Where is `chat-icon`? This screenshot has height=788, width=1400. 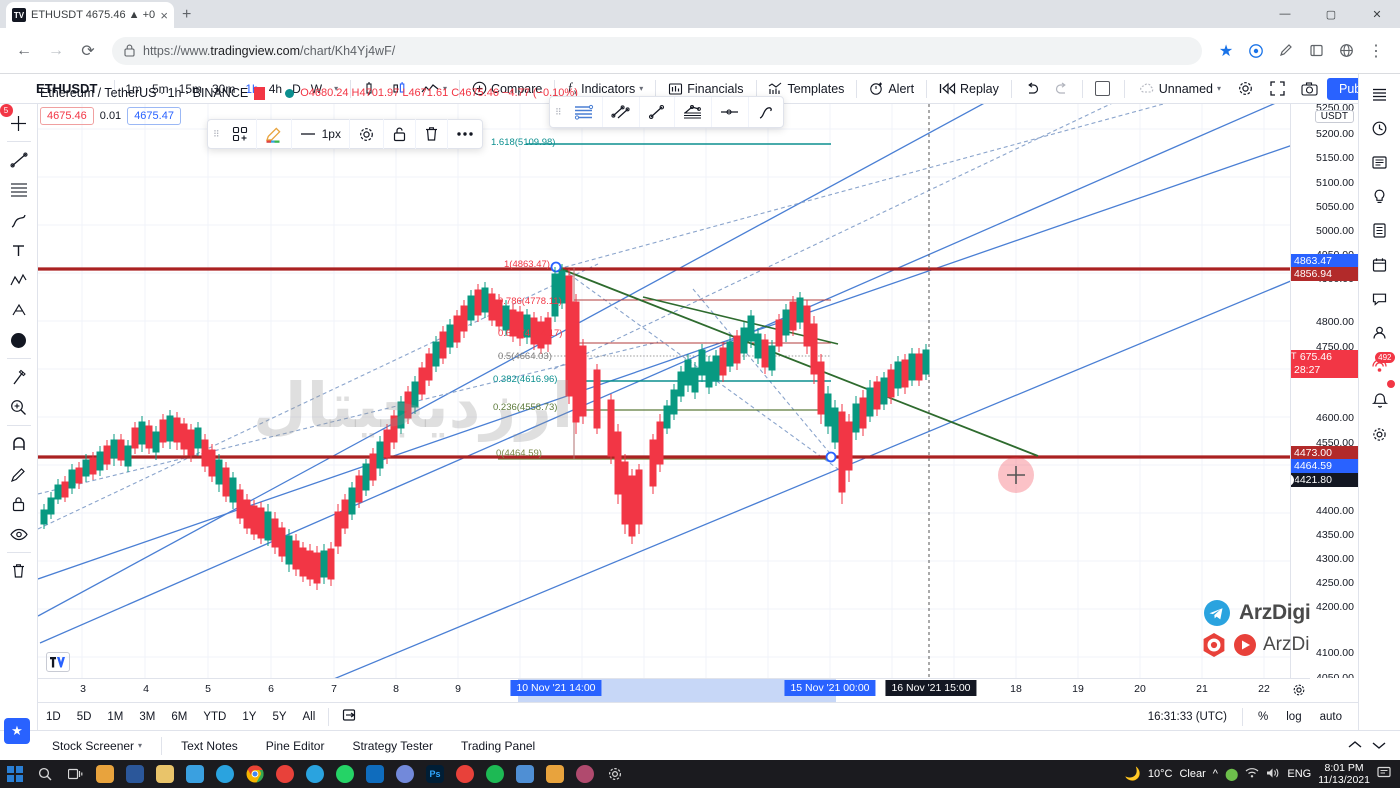
chat-icon is located at coordinates (1380, 298).